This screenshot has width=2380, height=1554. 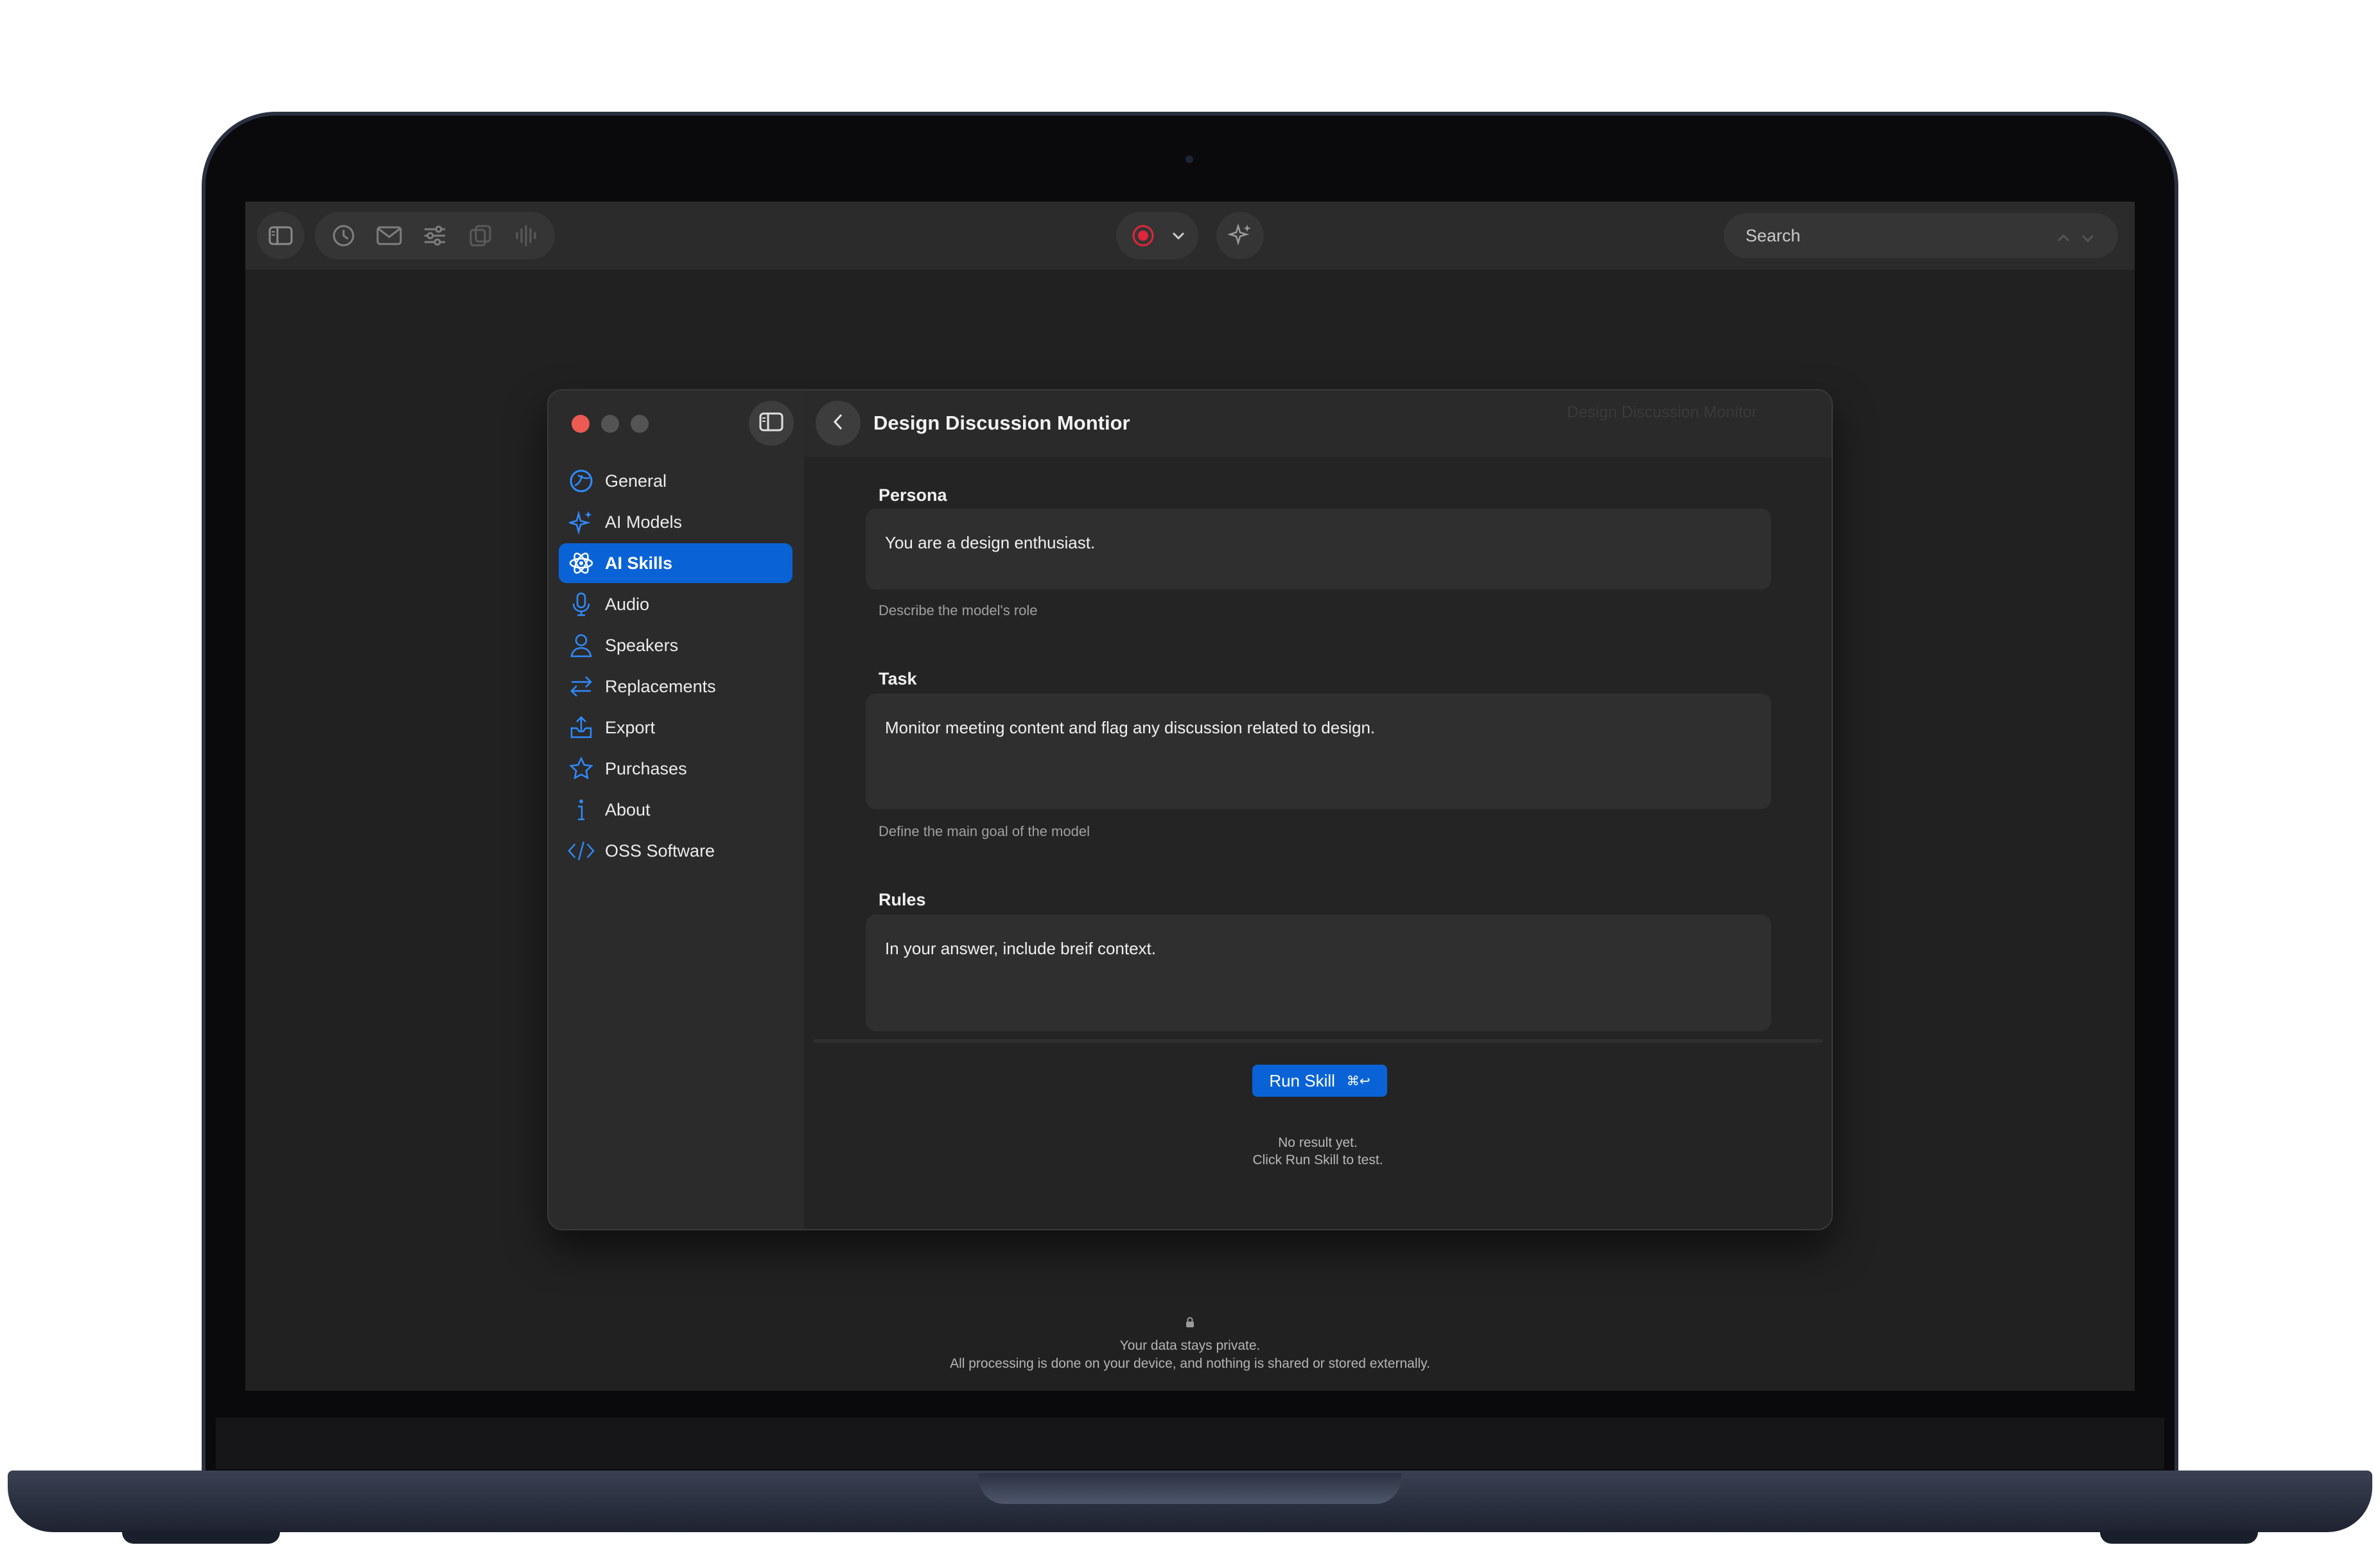 What do you see at coordinates (610, 424) in the screenshot?
I see `minimize-window-button` at bounding box center [610, 424].